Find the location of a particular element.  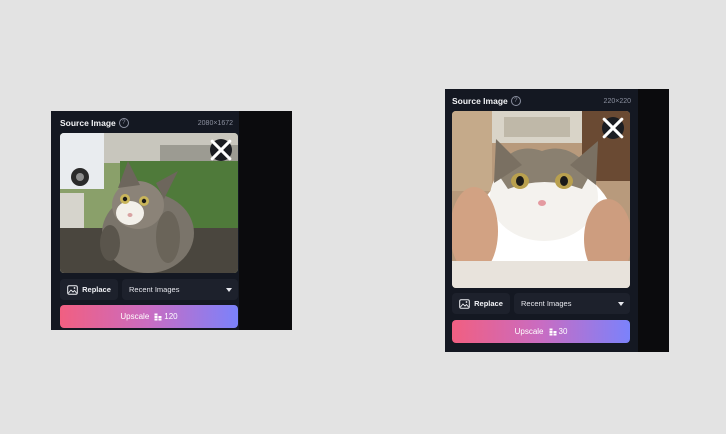

image-dimensions: 2080×1672 is located at coordinates (215, 123).